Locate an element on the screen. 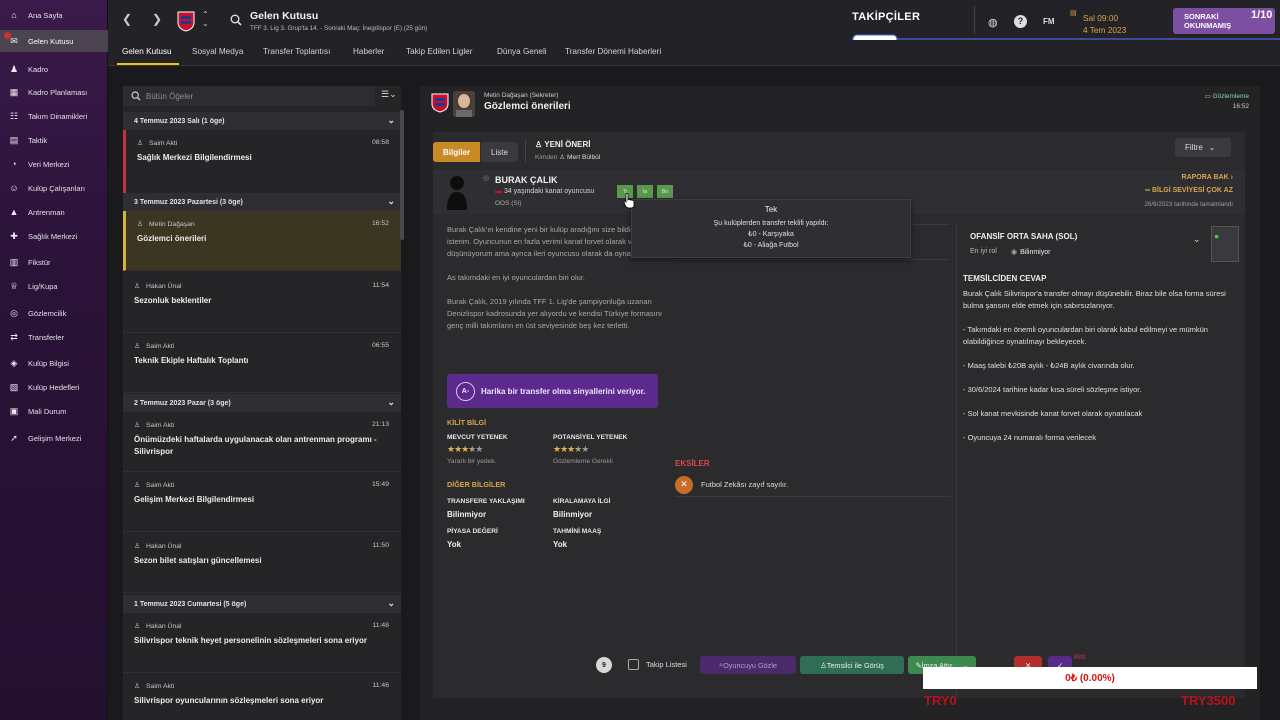  squad-planner-icon: ▦ is located at coordinates (14, 91).